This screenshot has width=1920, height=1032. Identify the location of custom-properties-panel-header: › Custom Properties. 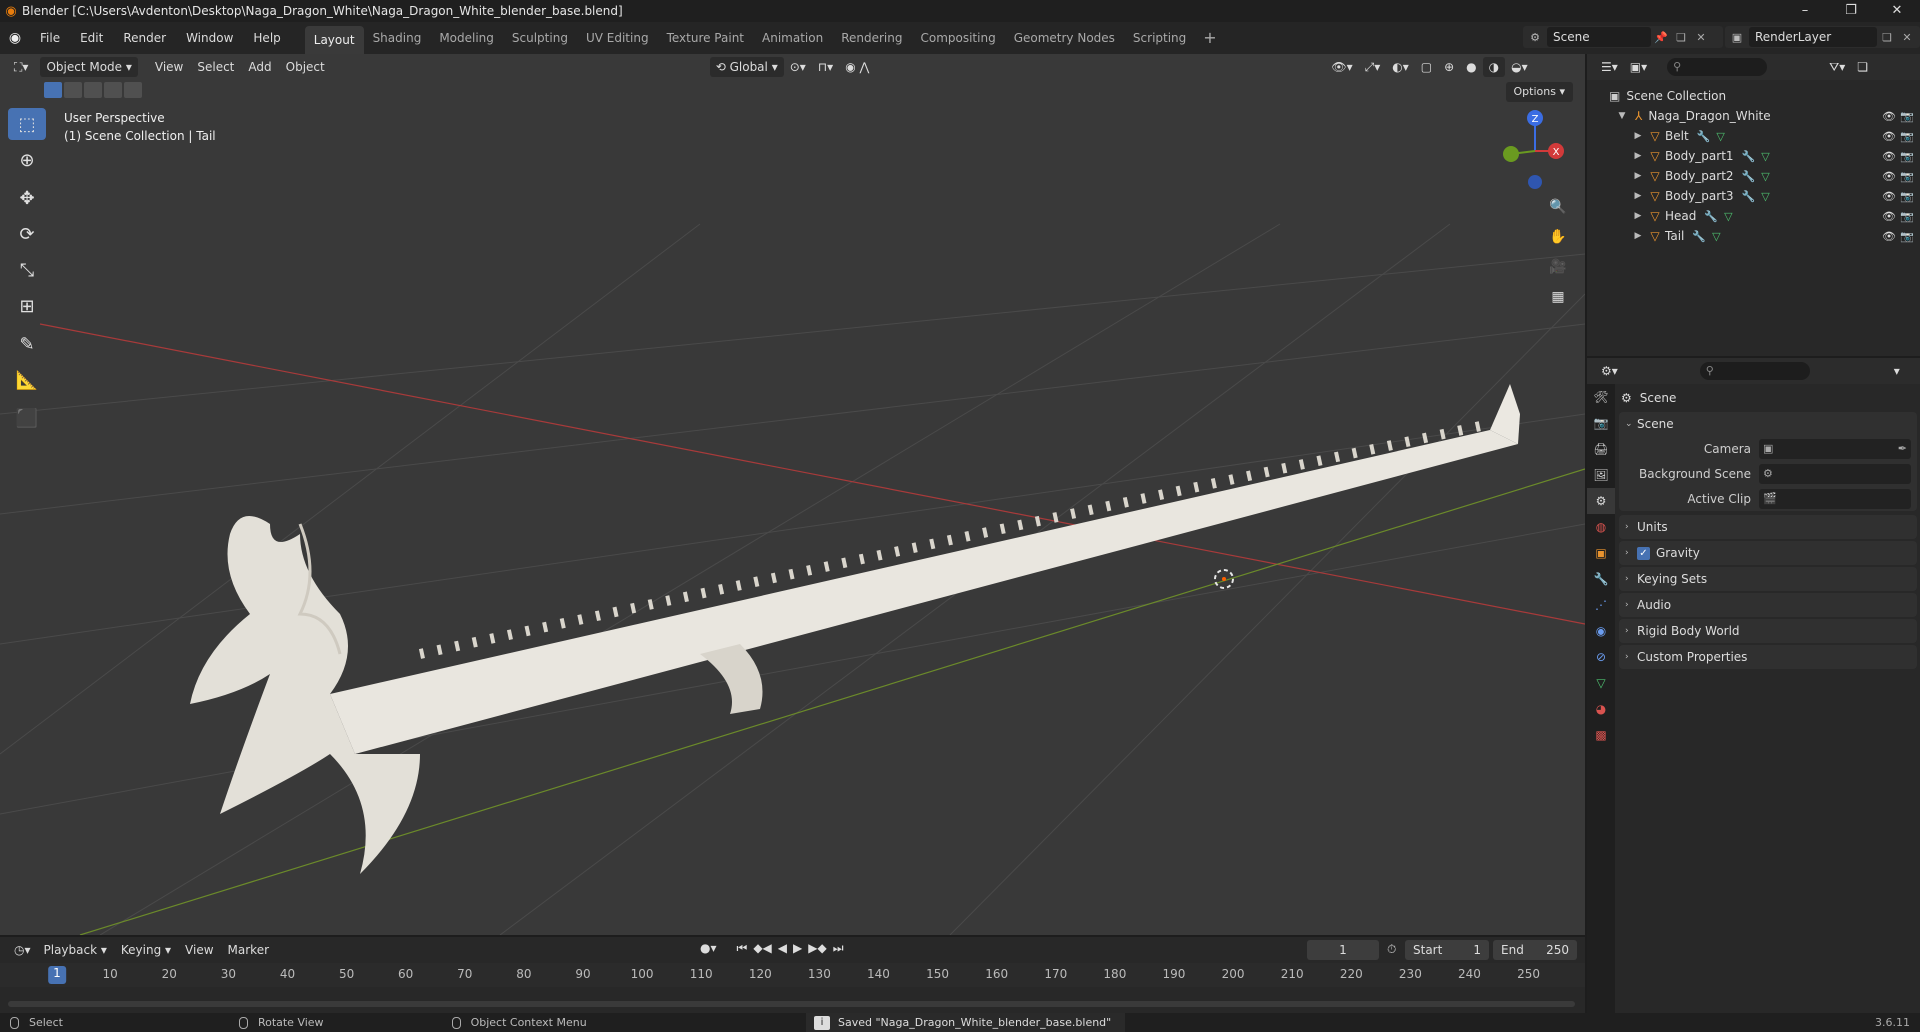
(1768, 657).